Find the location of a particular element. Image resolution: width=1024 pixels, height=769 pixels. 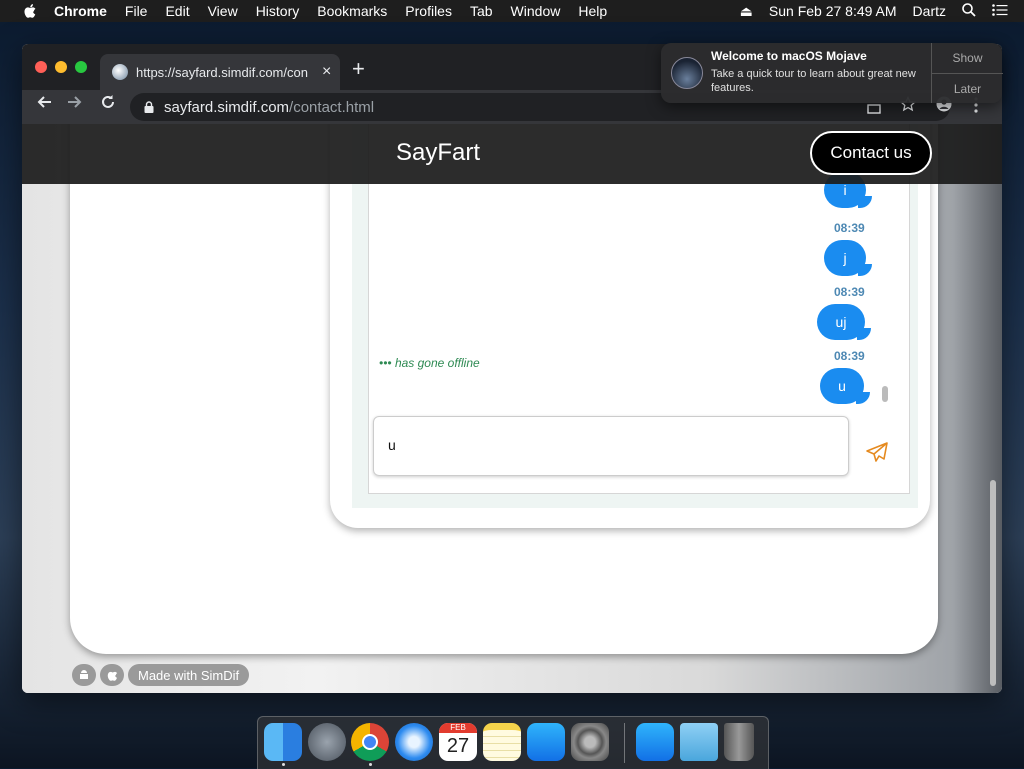

chat-scrollbar is located at coordinates (885, 394).